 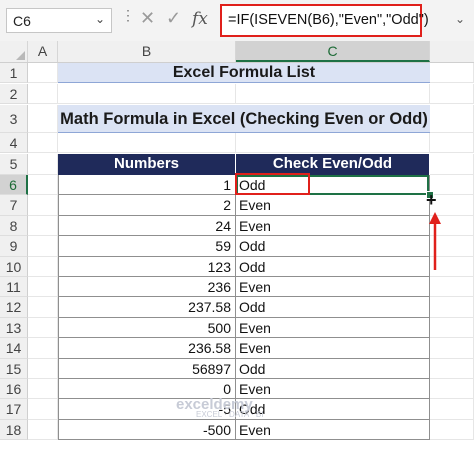 I want to click on row-header: 3, so click(x=14, y=119).